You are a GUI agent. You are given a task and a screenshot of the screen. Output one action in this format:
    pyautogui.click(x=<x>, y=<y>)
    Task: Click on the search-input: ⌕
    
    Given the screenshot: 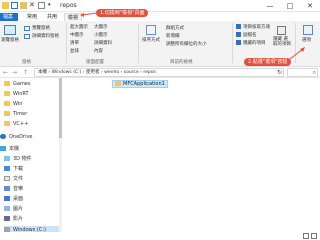 What is the action you would take?
    pyautogui.click(x=302, y=72)
    